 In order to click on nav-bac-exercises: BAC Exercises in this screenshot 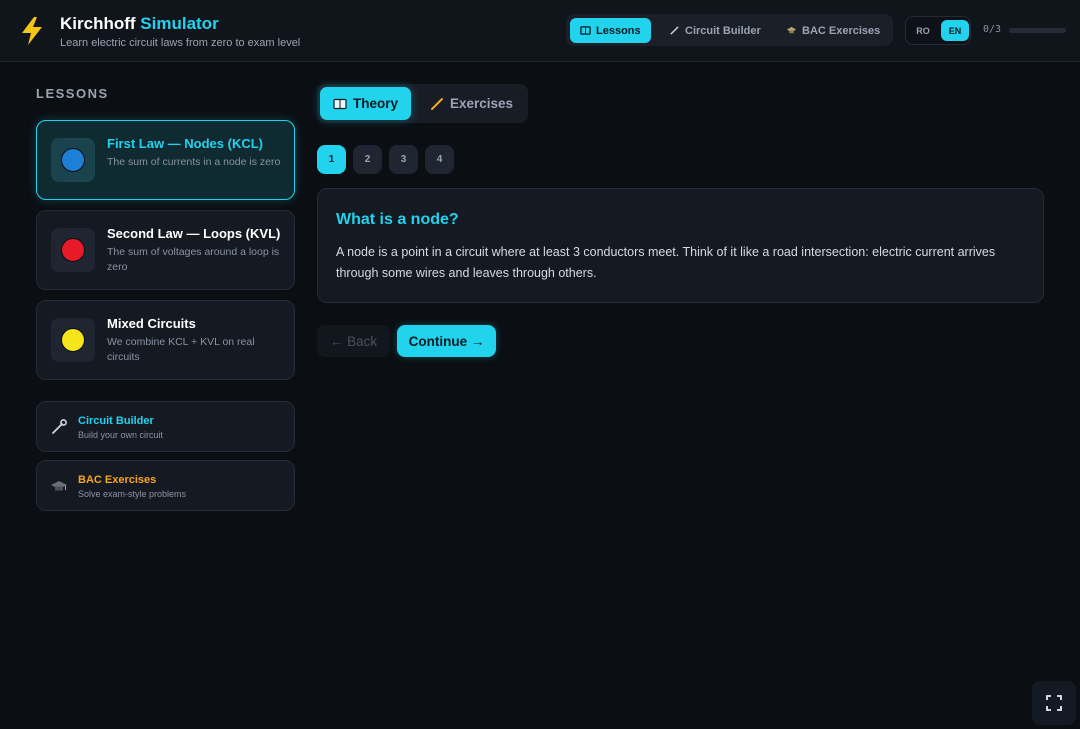, I will do `click(833, 30)`.